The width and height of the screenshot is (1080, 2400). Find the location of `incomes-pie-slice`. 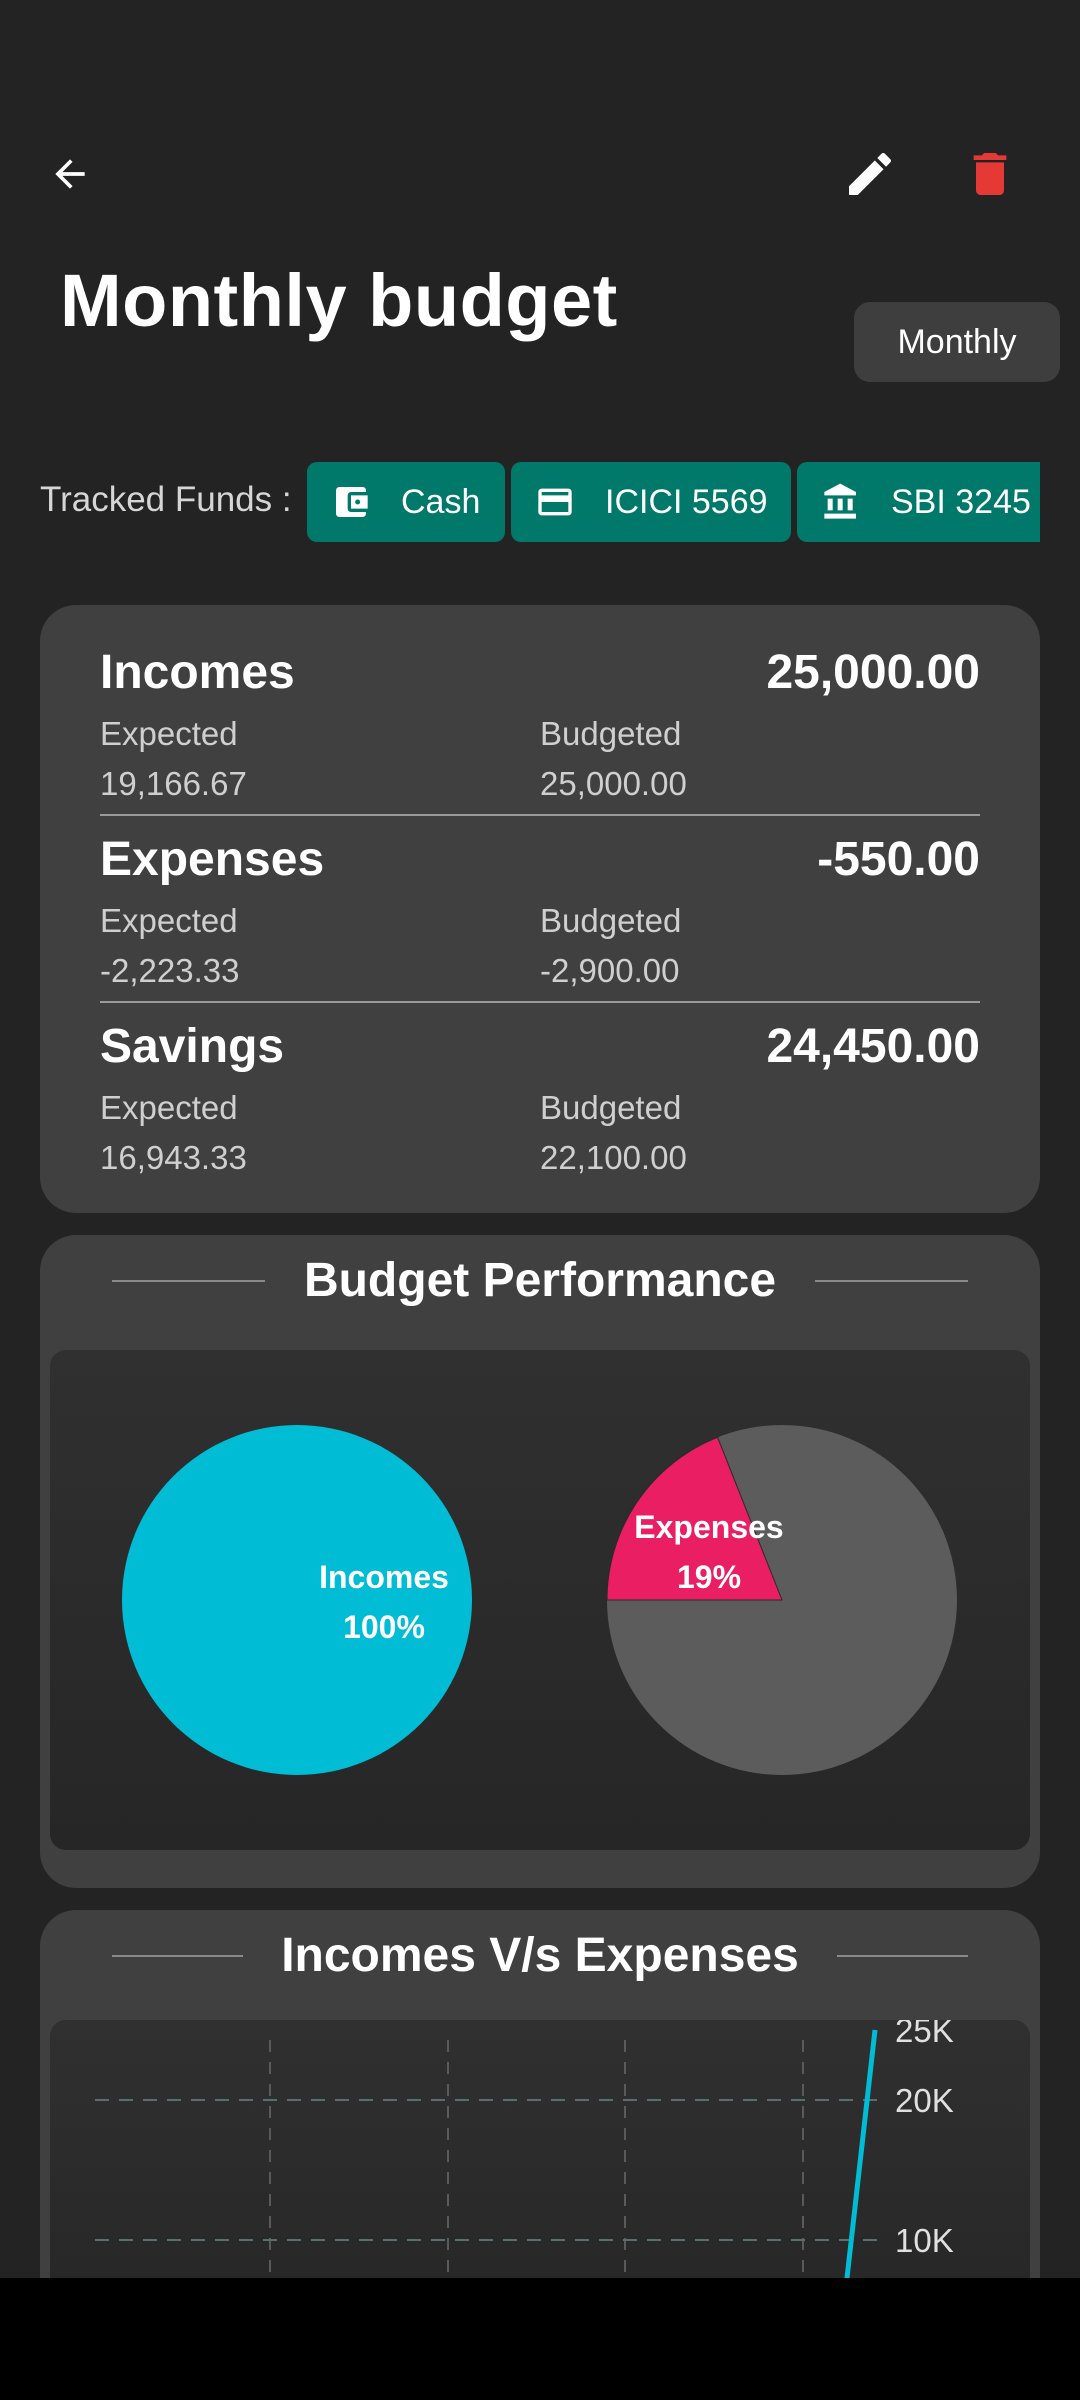

incomes-pie-slice is located at coordinates (297, 1600).